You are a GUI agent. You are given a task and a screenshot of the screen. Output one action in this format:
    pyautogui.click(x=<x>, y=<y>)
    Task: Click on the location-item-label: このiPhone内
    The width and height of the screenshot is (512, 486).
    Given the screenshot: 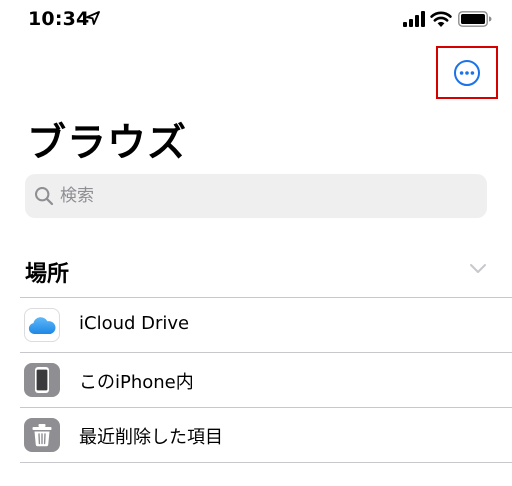 What is the action you would take?
    pyautogui.click(x=136, y=382)
    